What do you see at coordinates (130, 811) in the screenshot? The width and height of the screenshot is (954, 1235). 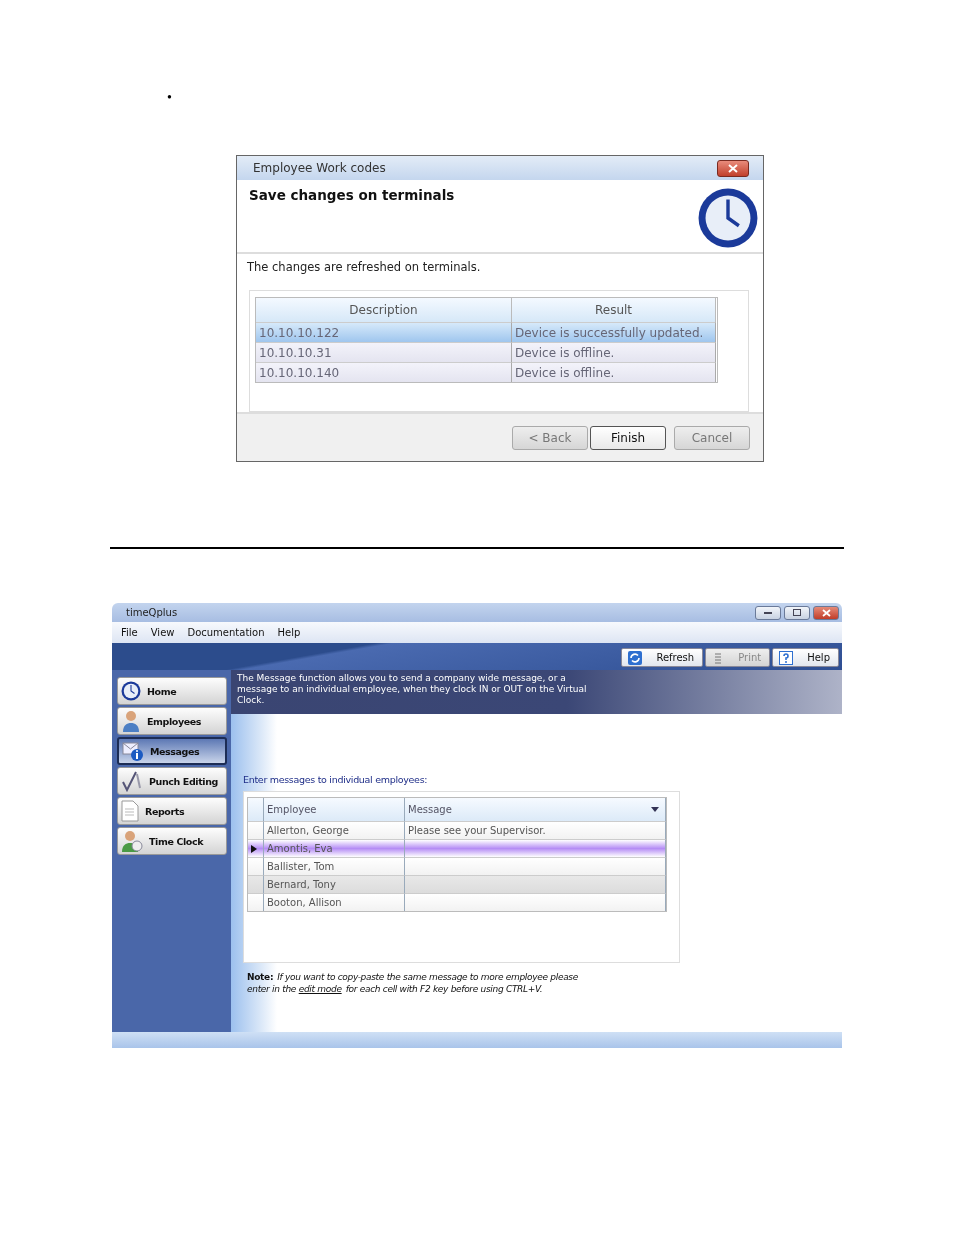 I see `document-icon` at bounding box center [130, 811].